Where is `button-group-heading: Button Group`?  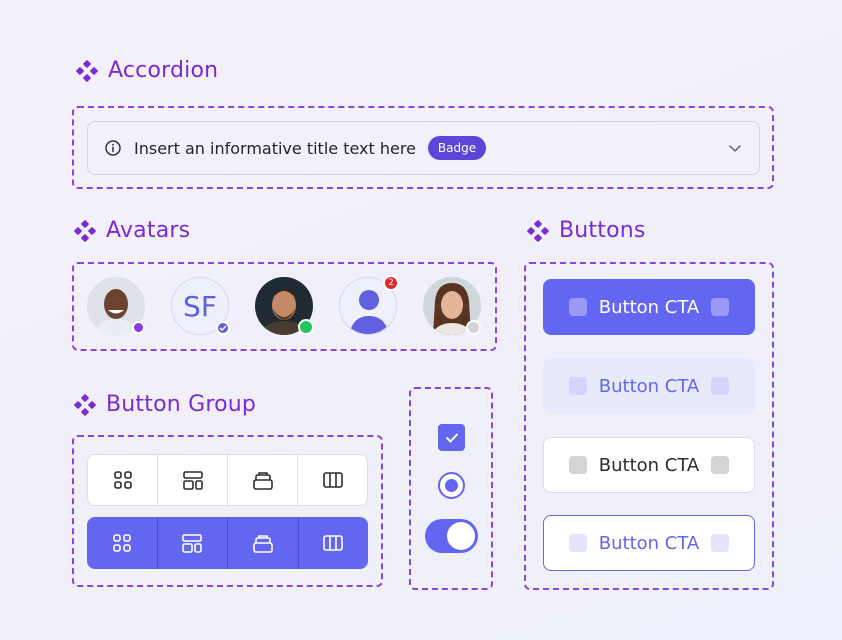
button-group-heading: Button Group is located at coordinates (165, 404).